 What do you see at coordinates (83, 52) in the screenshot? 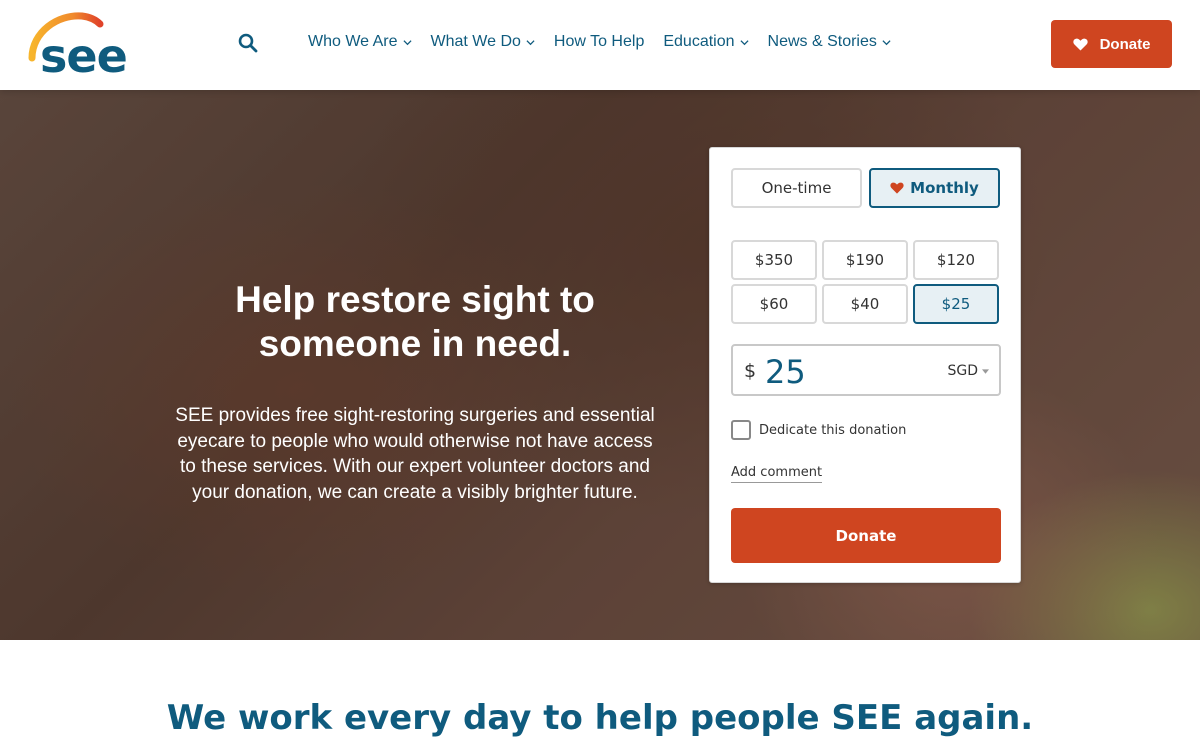
I see `svg-text: see` at bounding box center [83, 52].